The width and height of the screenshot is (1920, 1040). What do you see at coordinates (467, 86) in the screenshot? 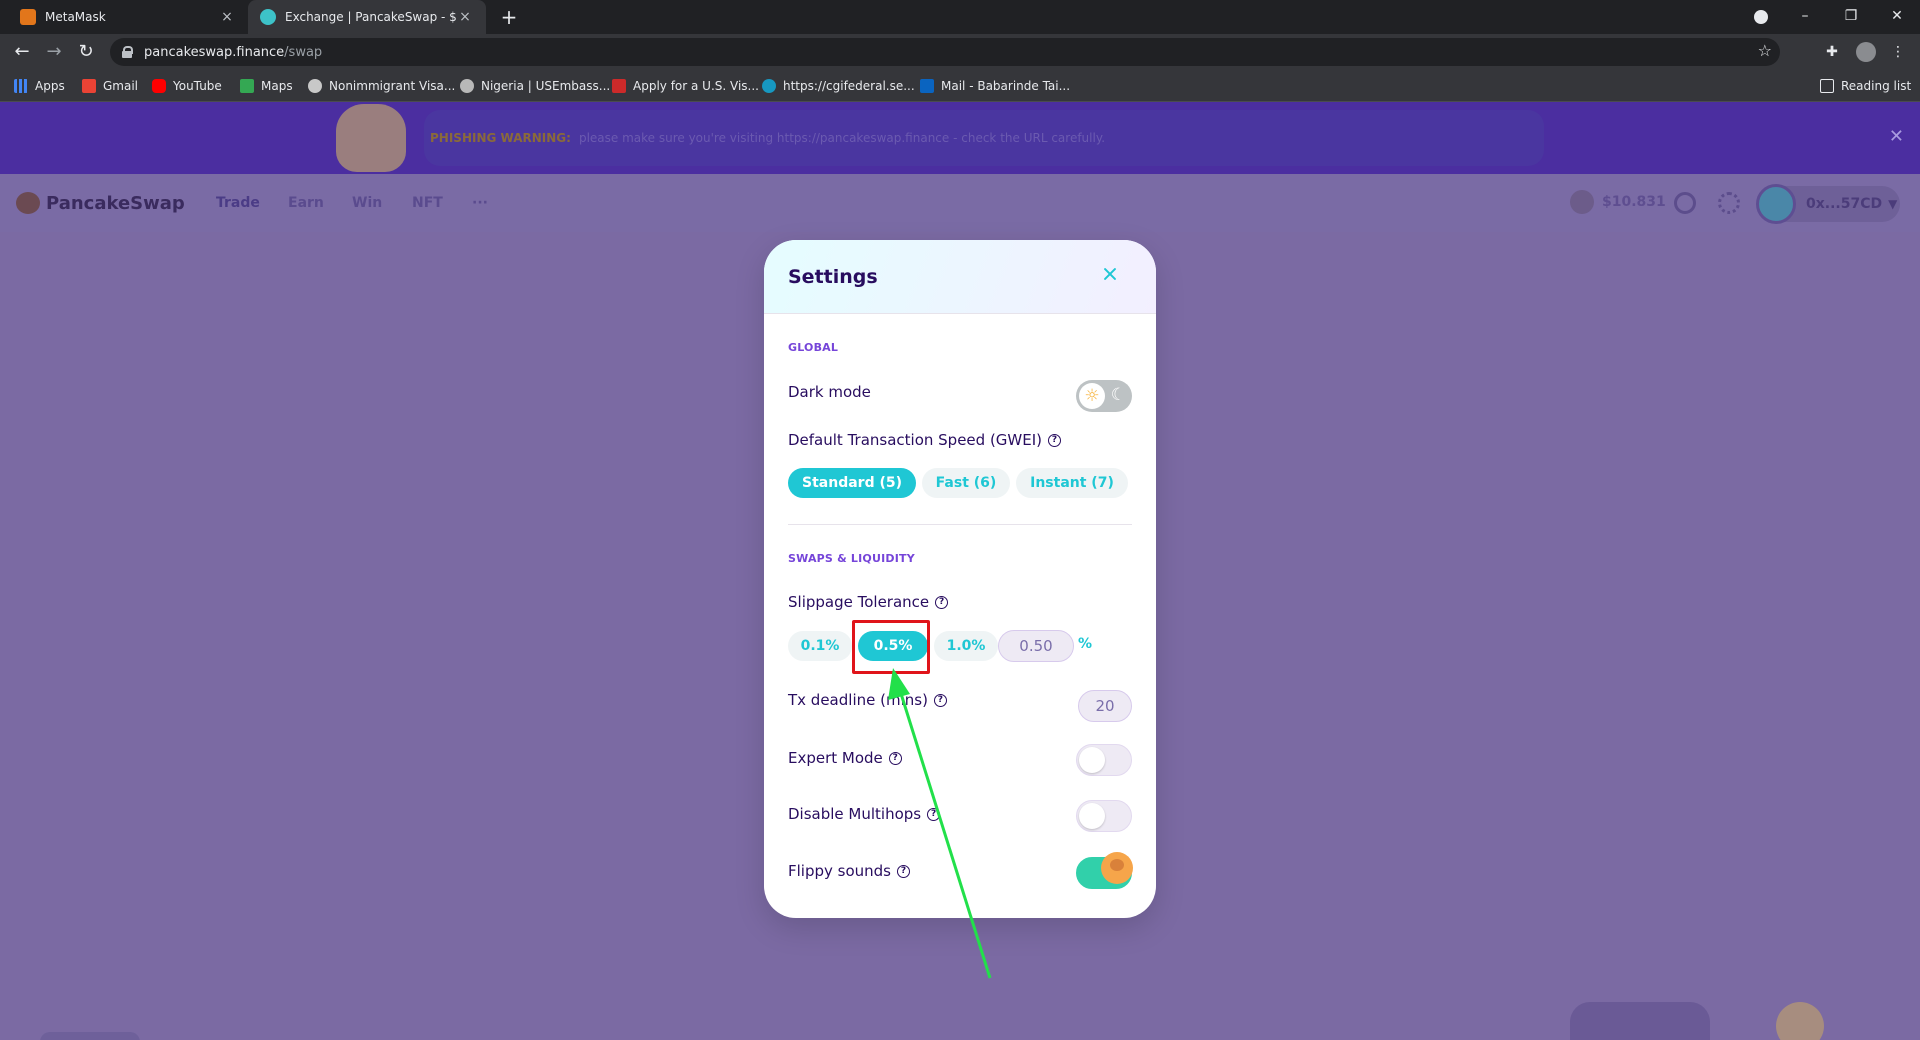
I see `embassy-seal-icon` at bounding box center [467, 86].